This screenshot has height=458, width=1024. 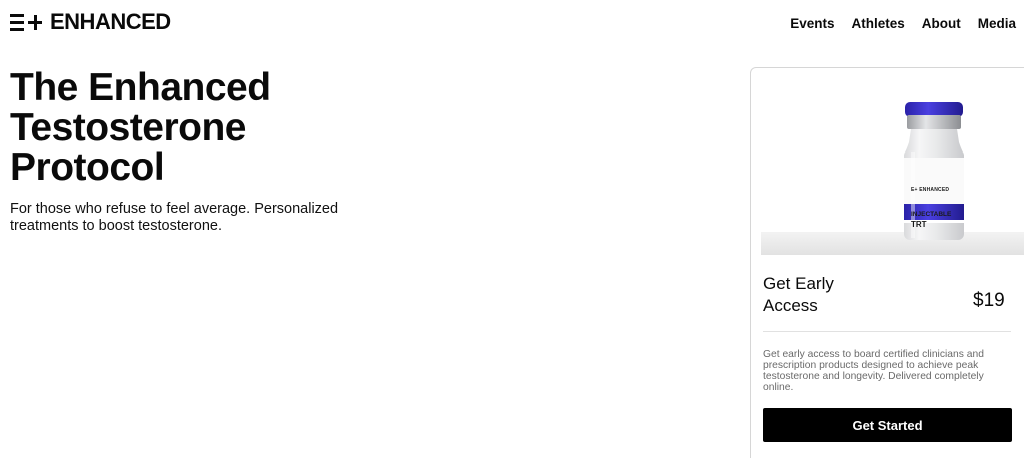 I want to click on vial-brand-text: E+ ENHANCED, so click(x=930, y=190).